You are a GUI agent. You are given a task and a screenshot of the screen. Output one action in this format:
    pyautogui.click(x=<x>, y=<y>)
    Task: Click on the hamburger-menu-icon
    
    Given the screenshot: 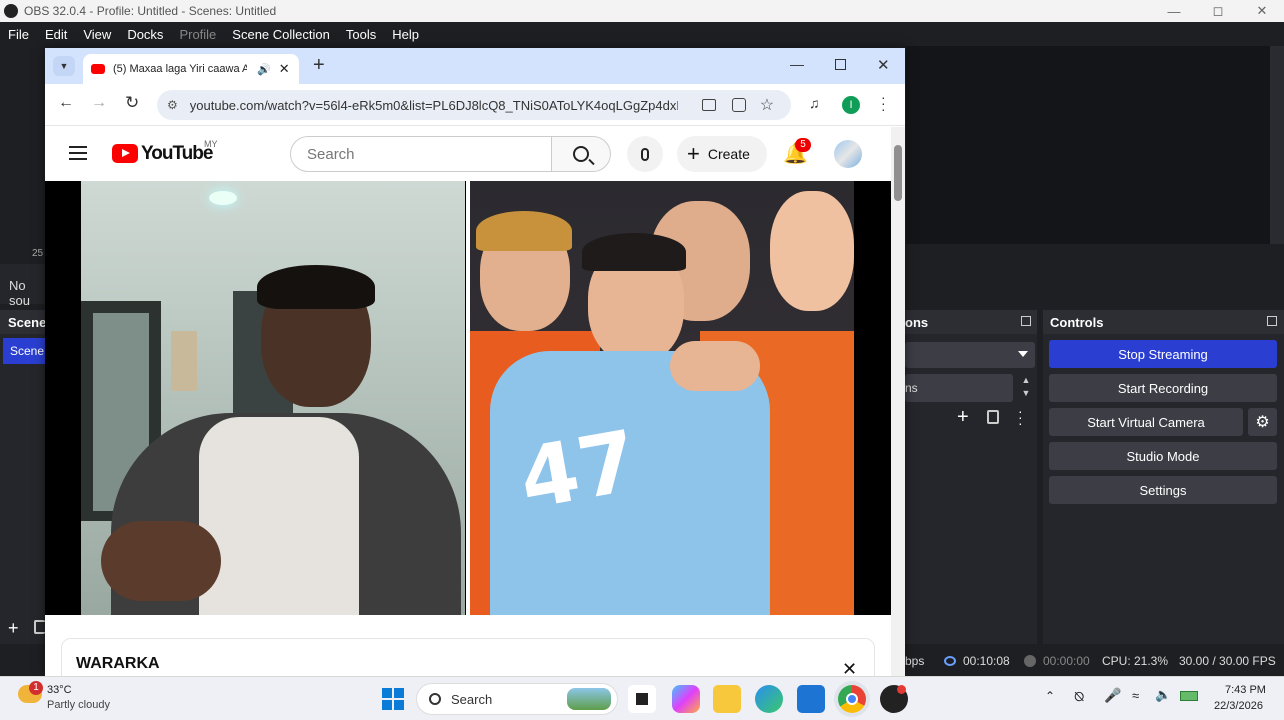 What is the action you would take?
    pyautogui.click(x=78, y=147)
    